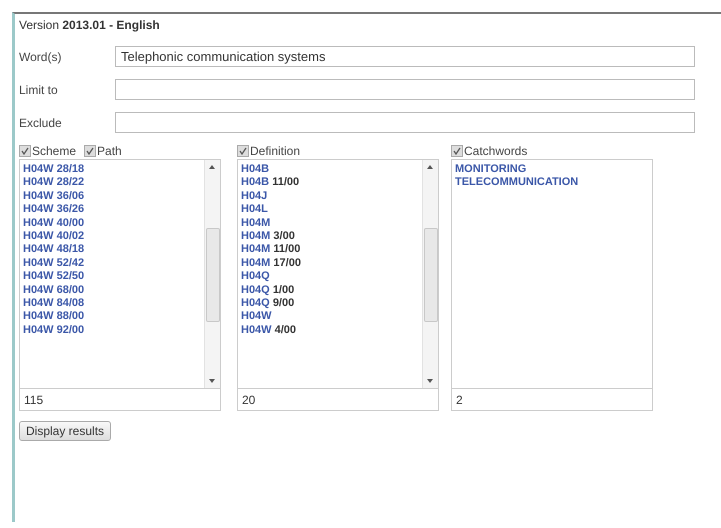 The height and width of the screenshot is (528, 721). Describe the element at coordinates (41, 123) in the screenshot. I see `field-label: Exclude` at that location.